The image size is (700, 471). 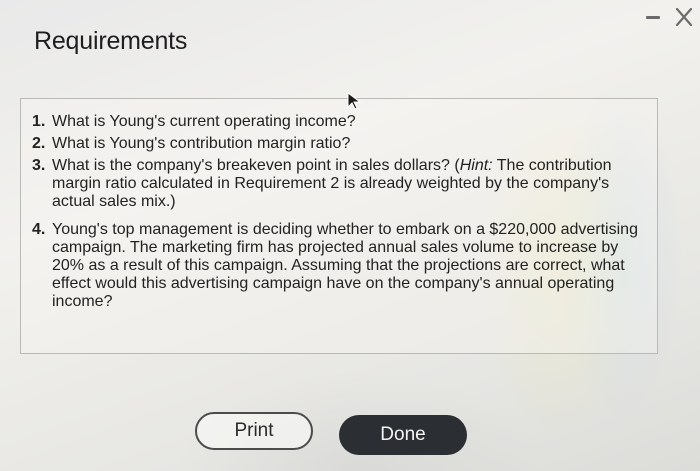 I want to click on page-title: Requirements, so click(x=111, y=41).